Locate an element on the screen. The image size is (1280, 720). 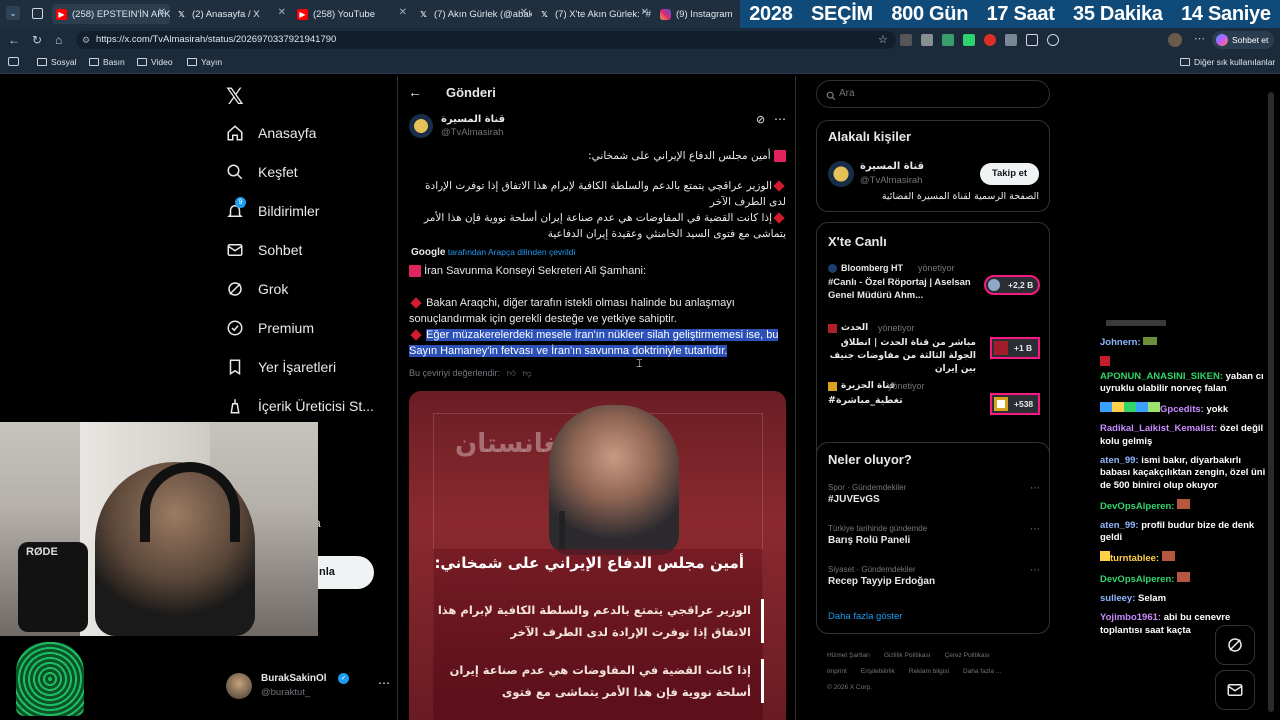
bookmark-icon is located at coordinates (235, 367).